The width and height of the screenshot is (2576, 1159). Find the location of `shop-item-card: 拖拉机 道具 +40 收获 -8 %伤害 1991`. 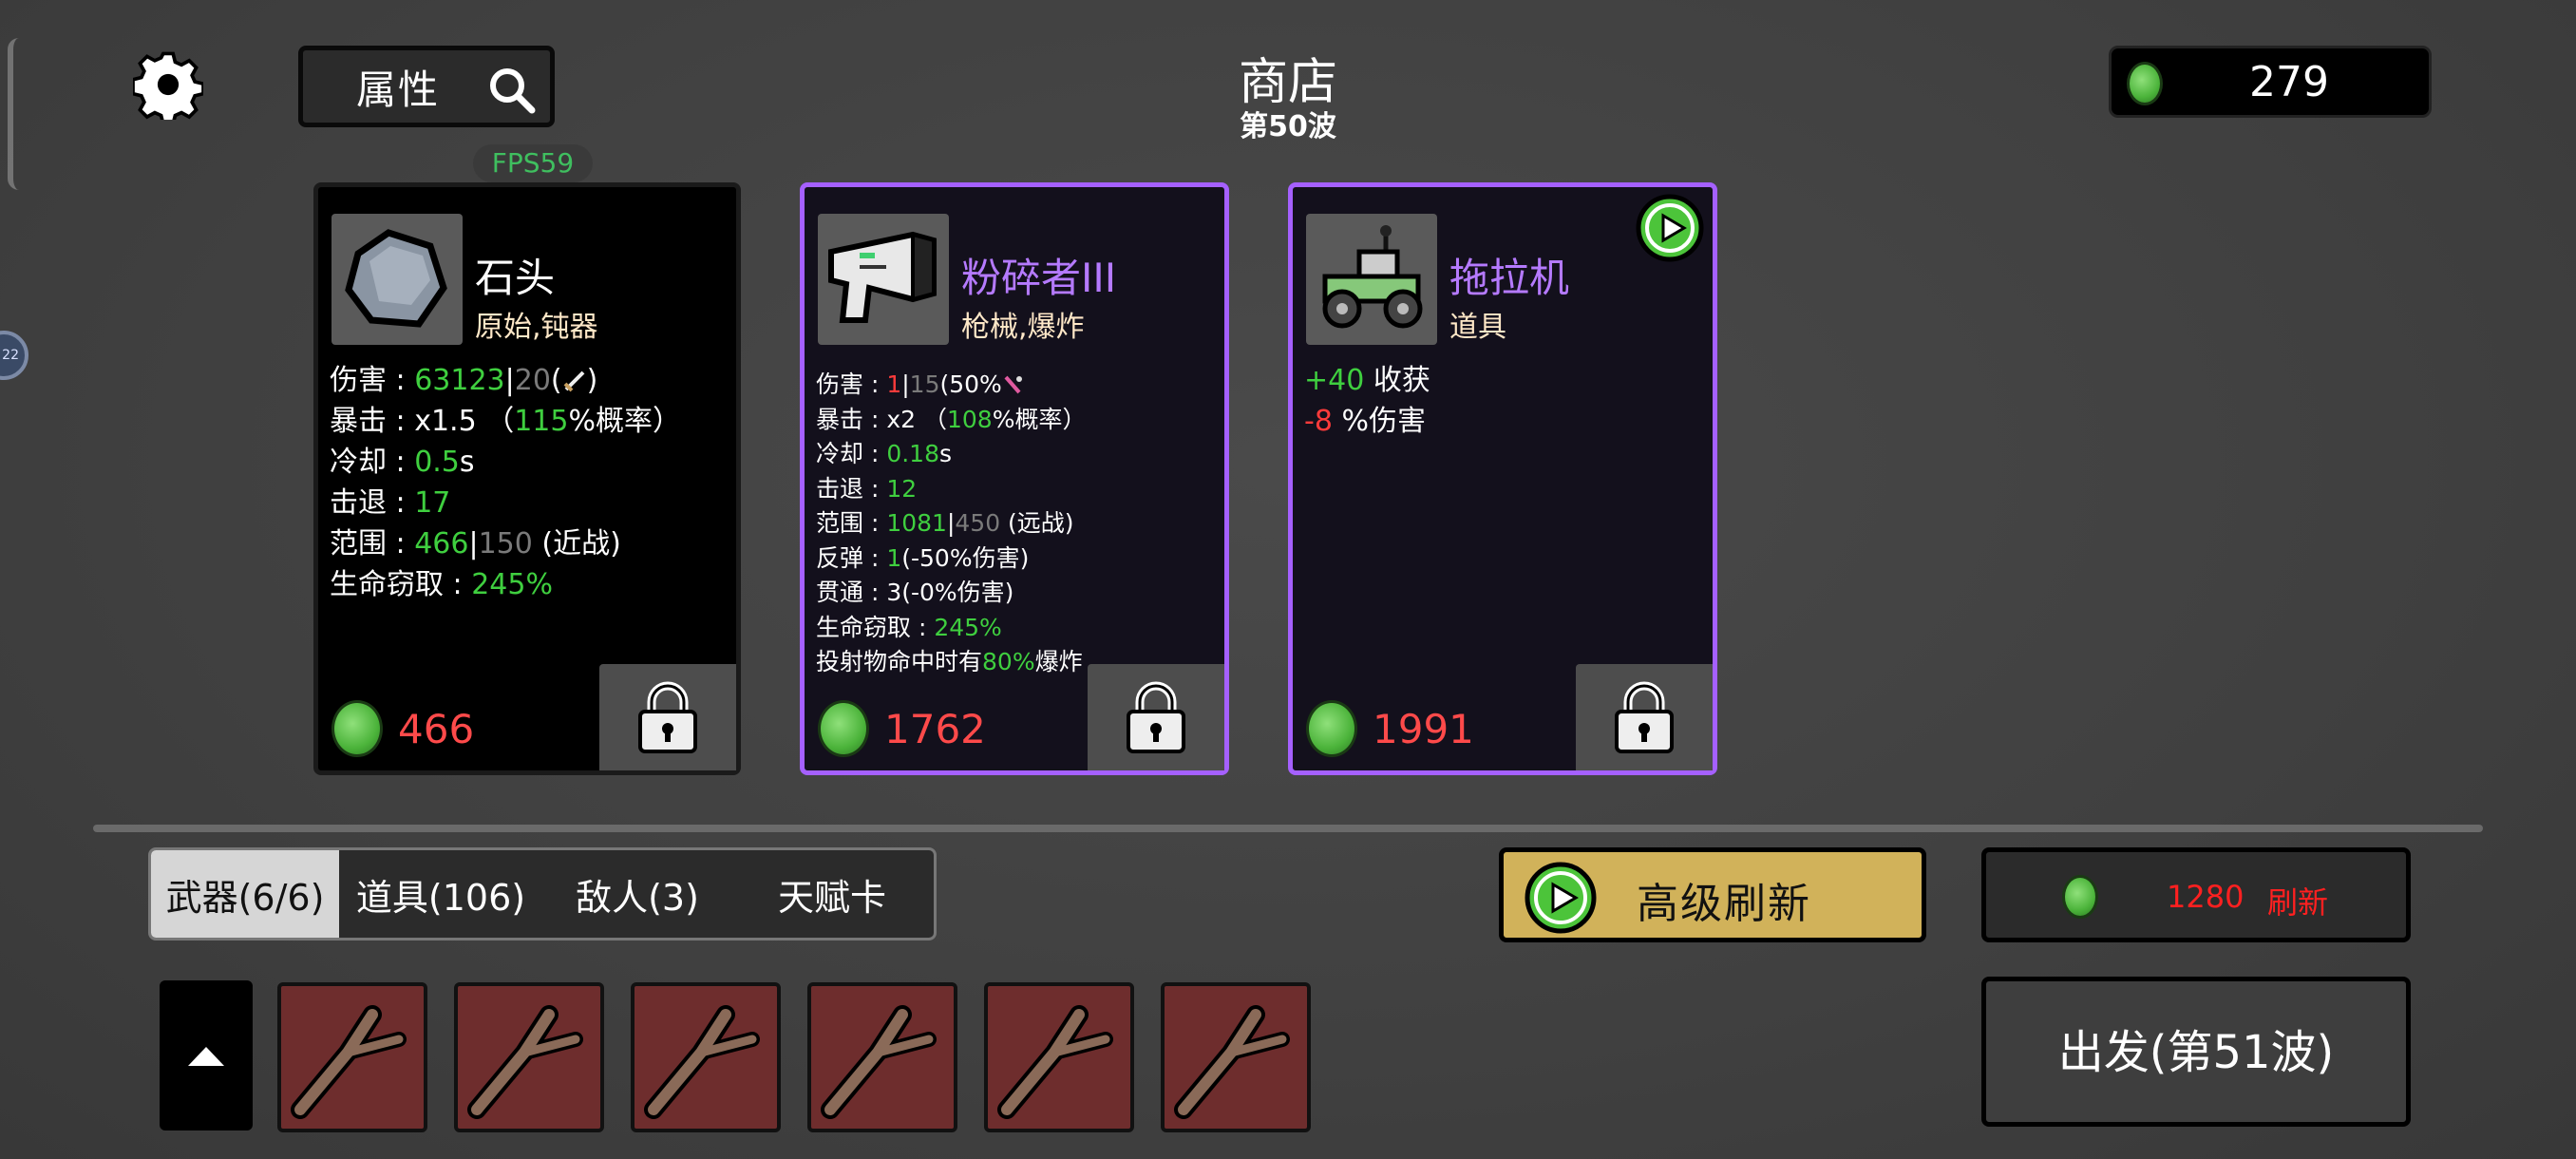

shop-item-card: 拖拉机 道具 +40 收获 -8 %伤害 1991 is located at coordinates (1502, 478).